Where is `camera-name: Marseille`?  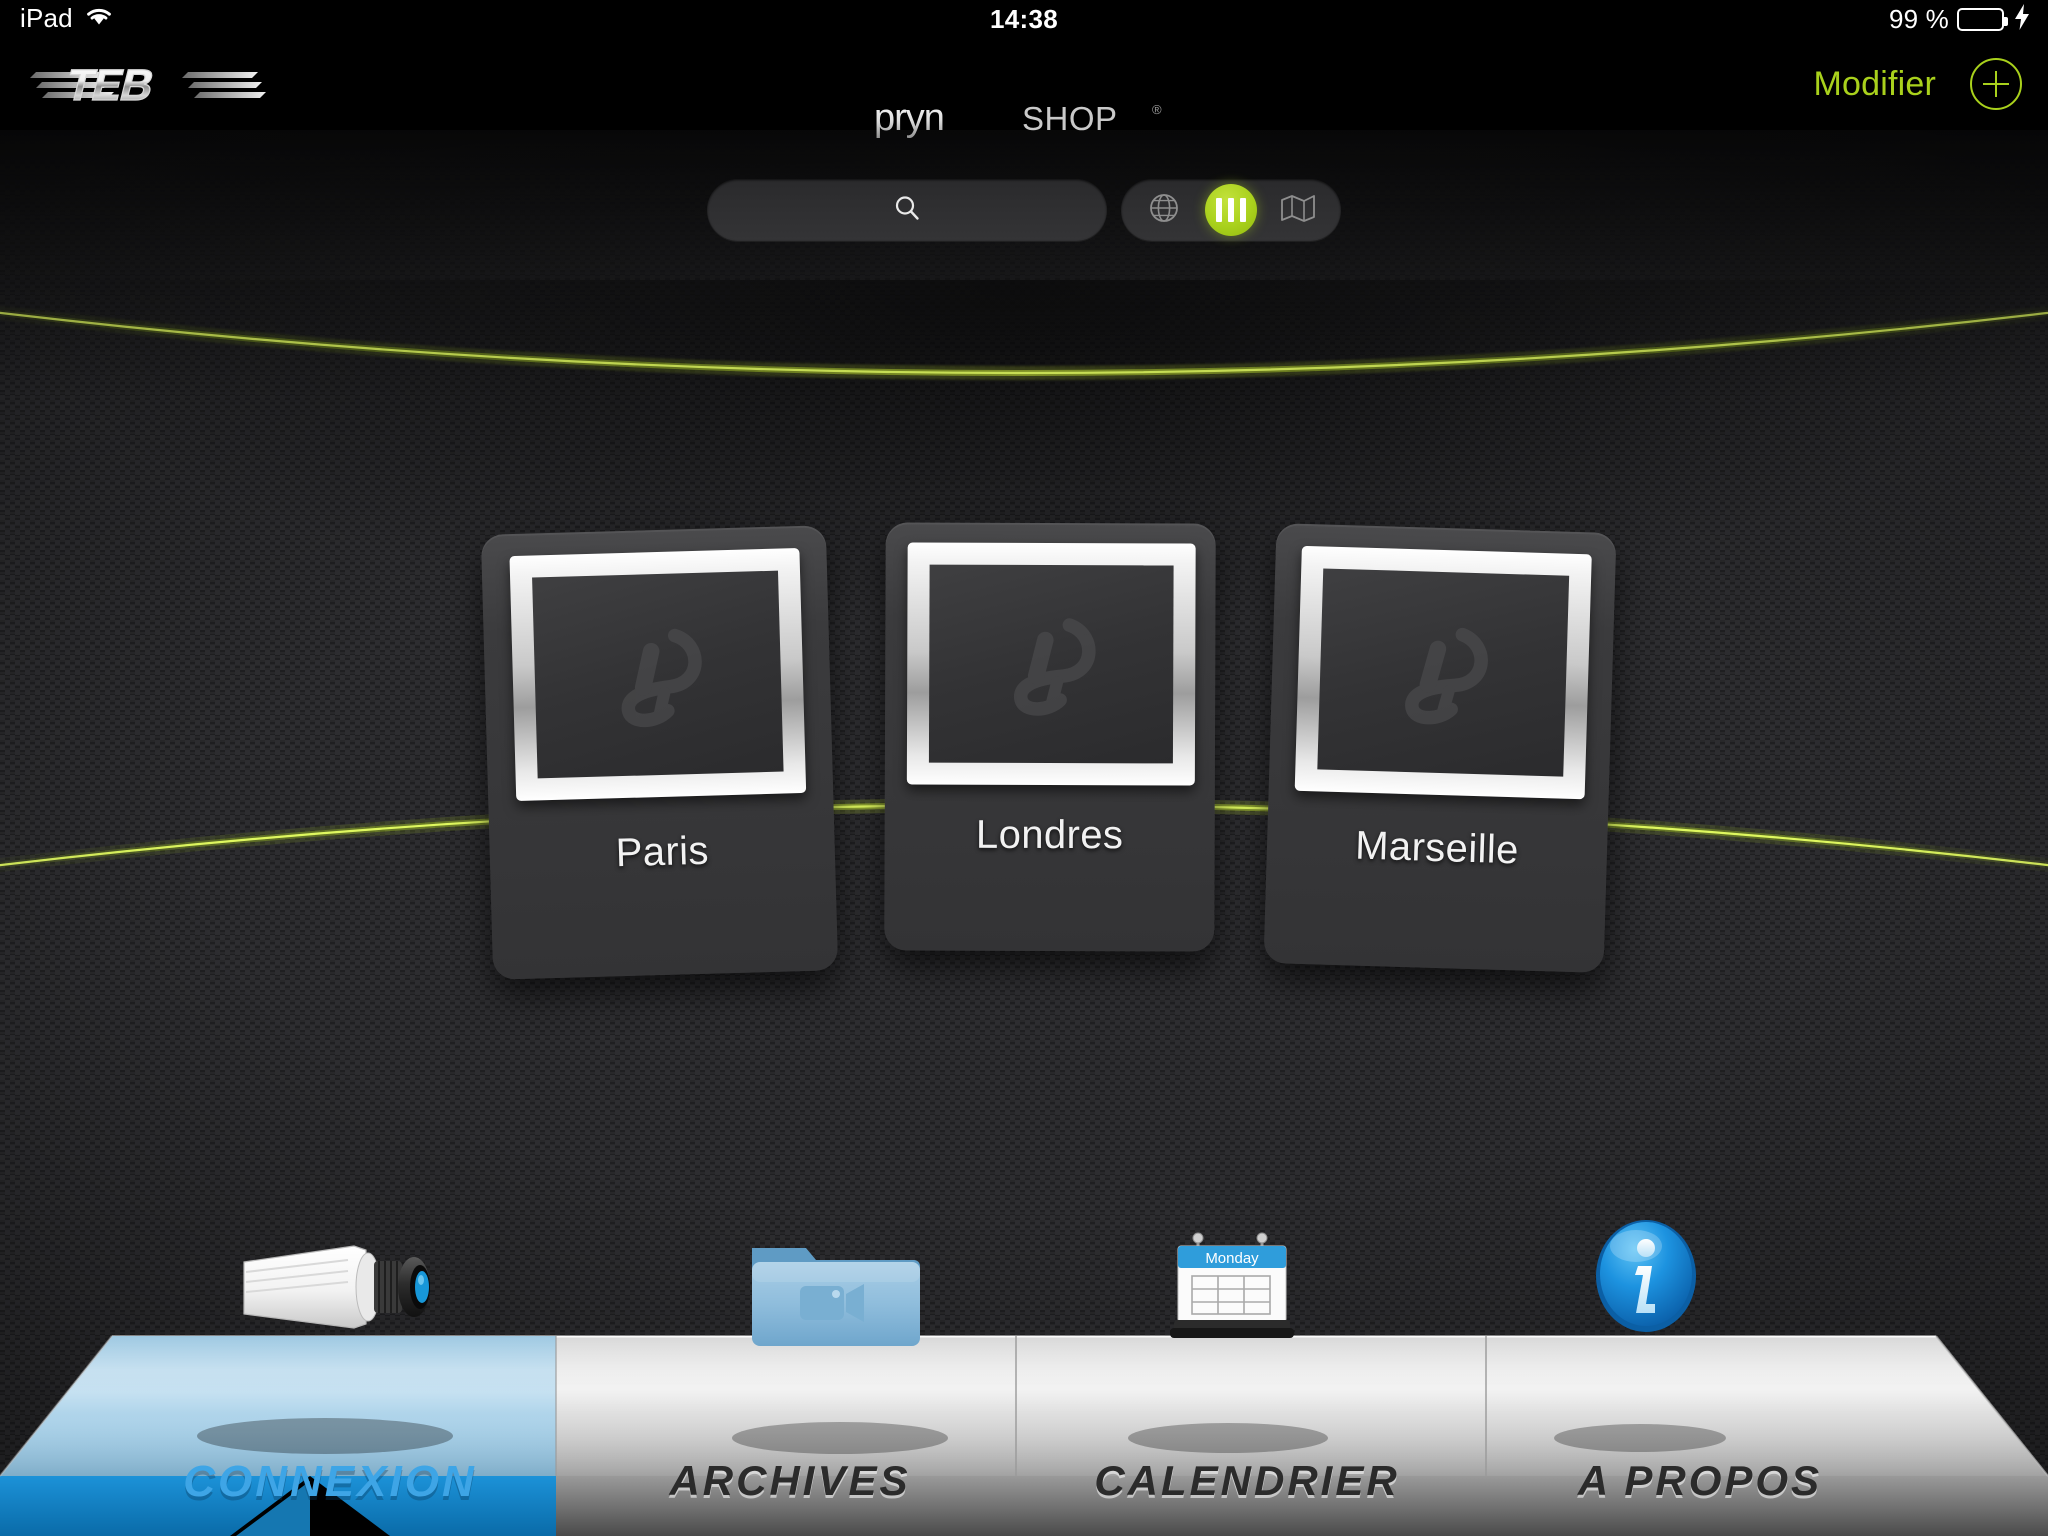
camera-name: Marseille is located at coordinates (1437, 848).